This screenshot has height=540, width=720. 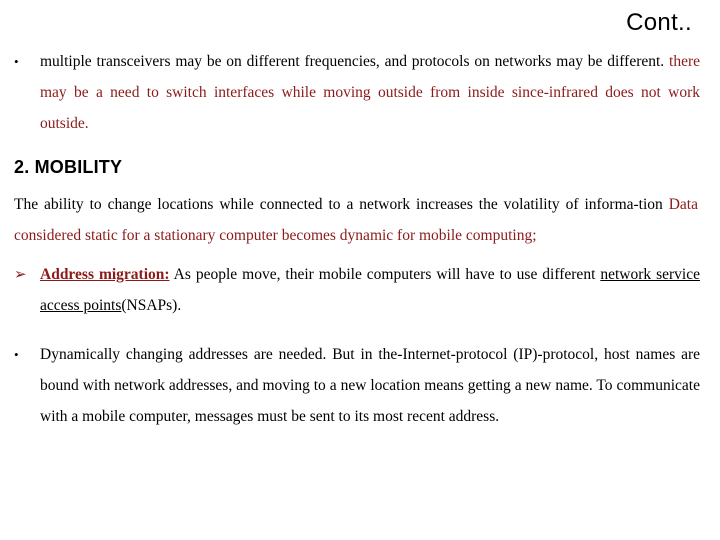 I want to click on section-heading-mobility: 2. MOBILITY, so click(x=68, y=167).